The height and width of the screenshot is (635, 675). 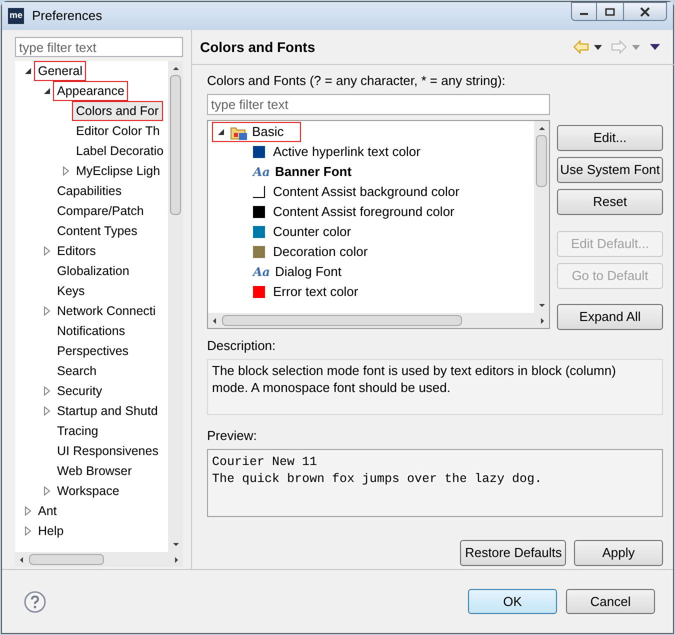 What do you see at coordinates (120, 151) in the screenshot?
I see `tree-item: Label Decoratio` at bounding box center [120, 151].